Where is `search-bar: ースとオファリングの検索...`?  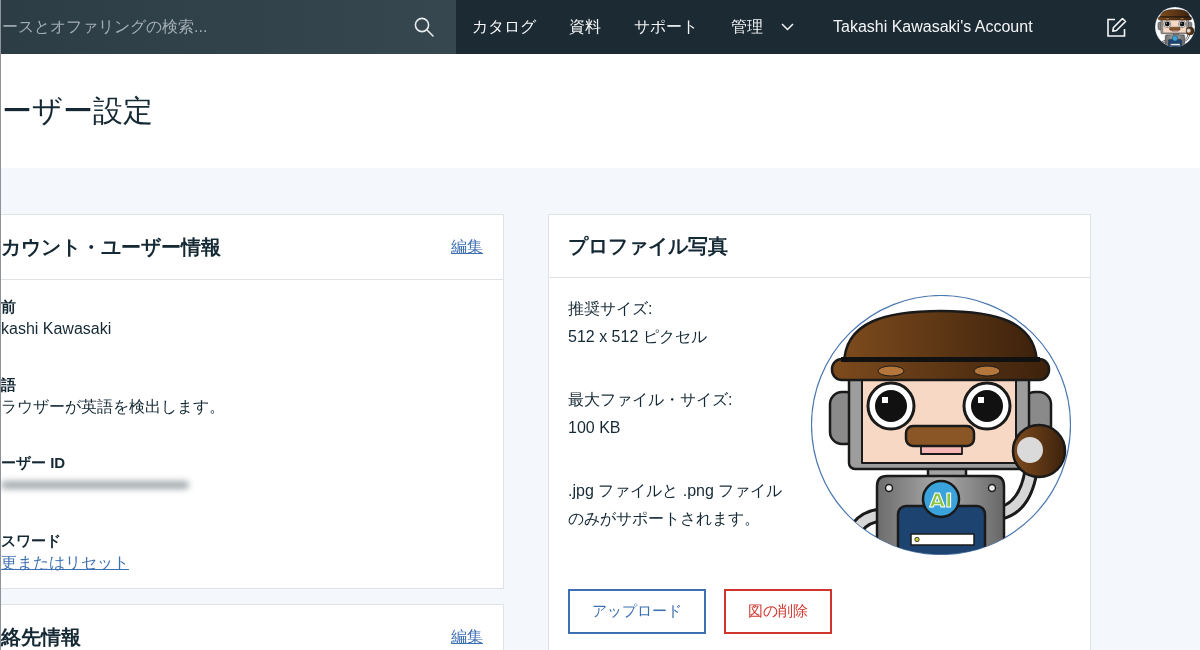
search-bar: ースとオファリングの検索... is located at coordinates (228, 27).